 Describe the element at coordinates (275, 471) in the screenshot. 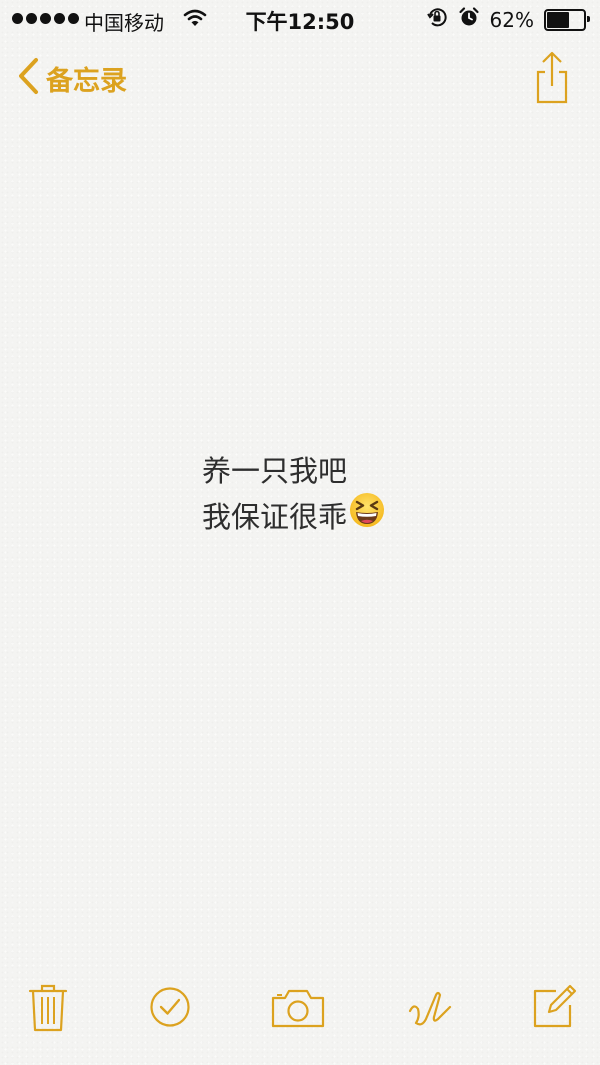

I see `note-line: 养一只我吧` at that location.